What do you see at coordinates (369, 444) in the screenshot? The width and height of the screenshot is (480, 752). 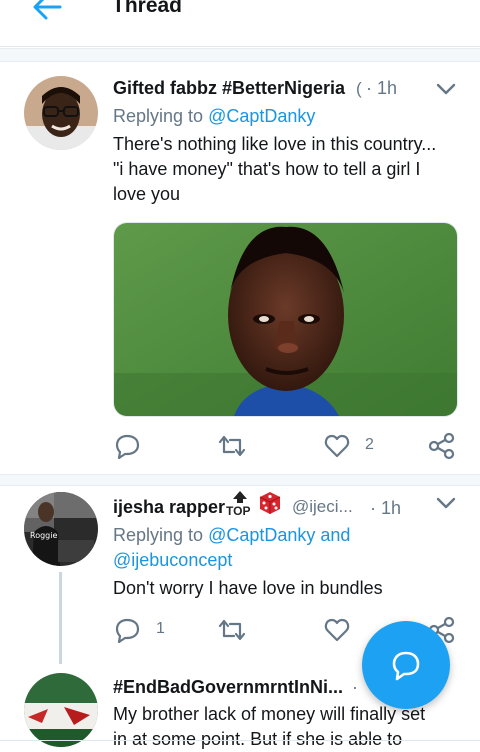 I see `like-count: 2` at bounding box center [369, 444].